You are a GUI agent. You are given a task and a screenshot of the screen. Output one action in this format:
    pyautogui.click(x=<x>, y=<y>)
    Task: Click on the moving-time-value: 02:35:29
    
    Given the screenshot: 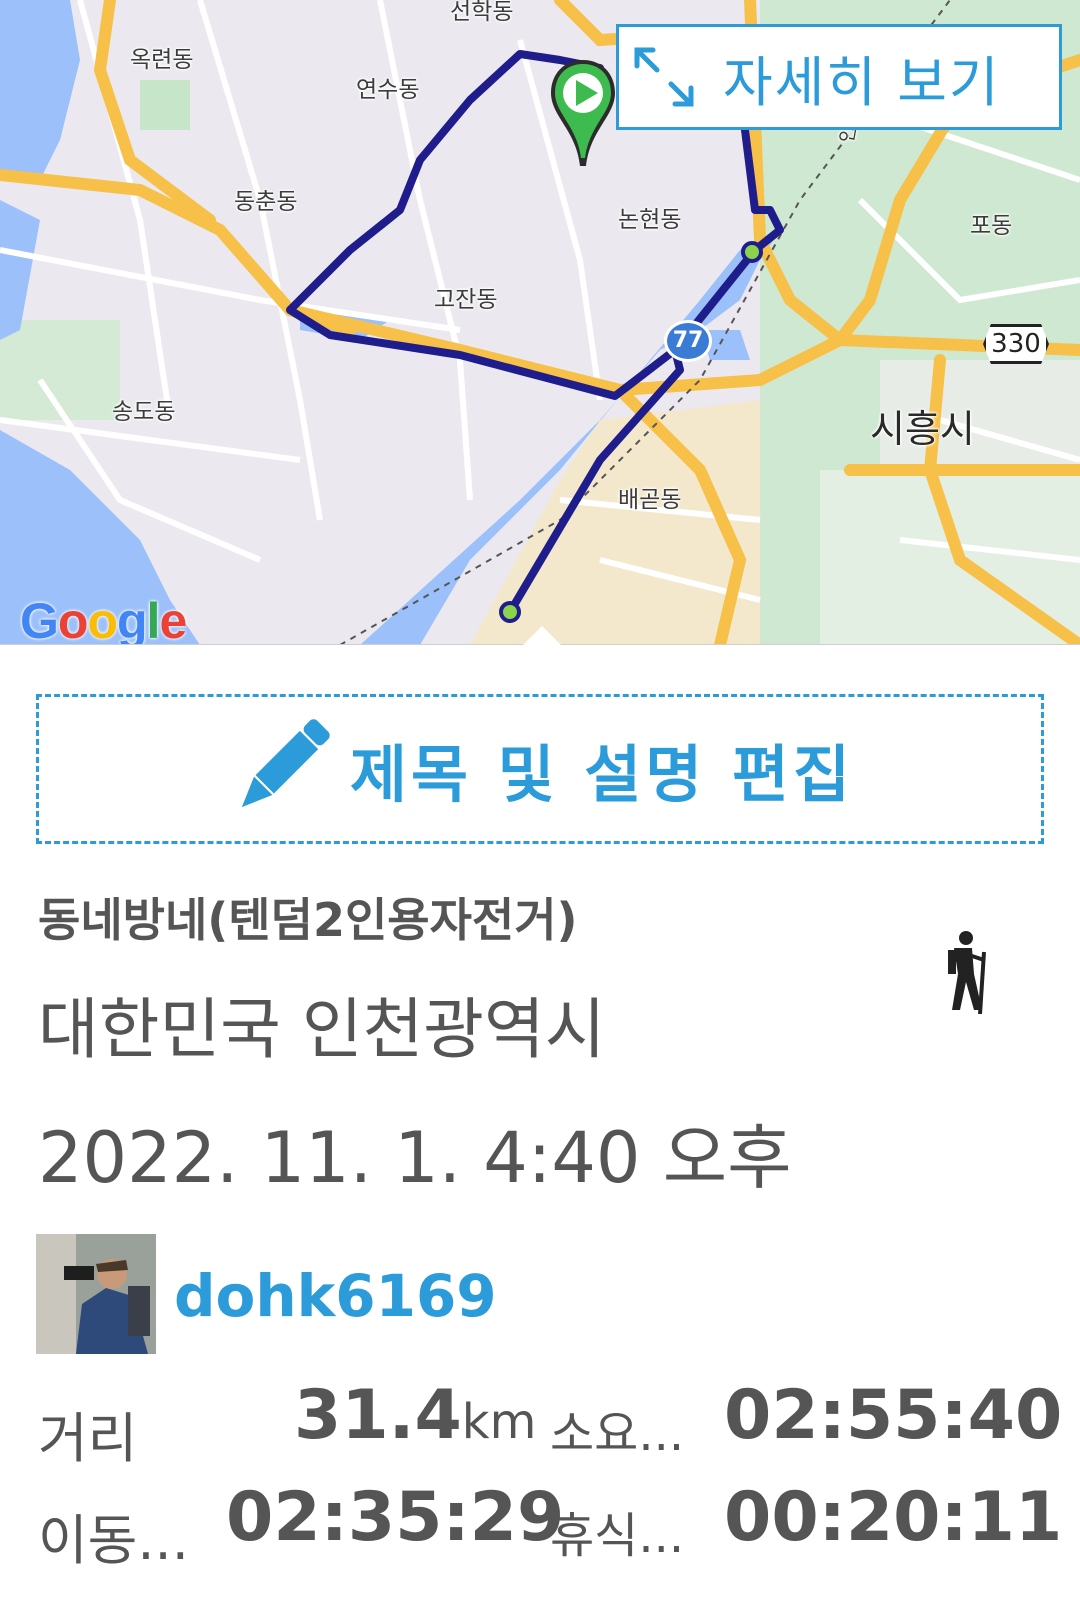 What is the action you would take?
    pyautogui.click(x=395, y=1517)
    